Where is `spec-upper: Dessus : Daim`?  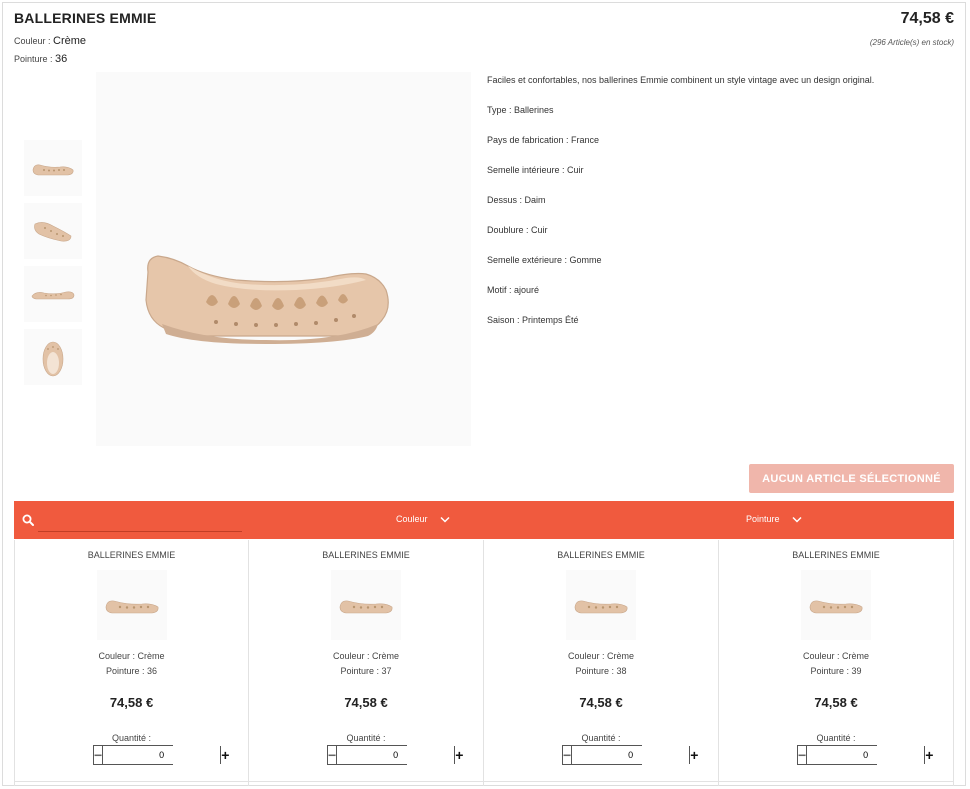
spec-upper: Dessus : Daim is located at coordinates (516, 200).